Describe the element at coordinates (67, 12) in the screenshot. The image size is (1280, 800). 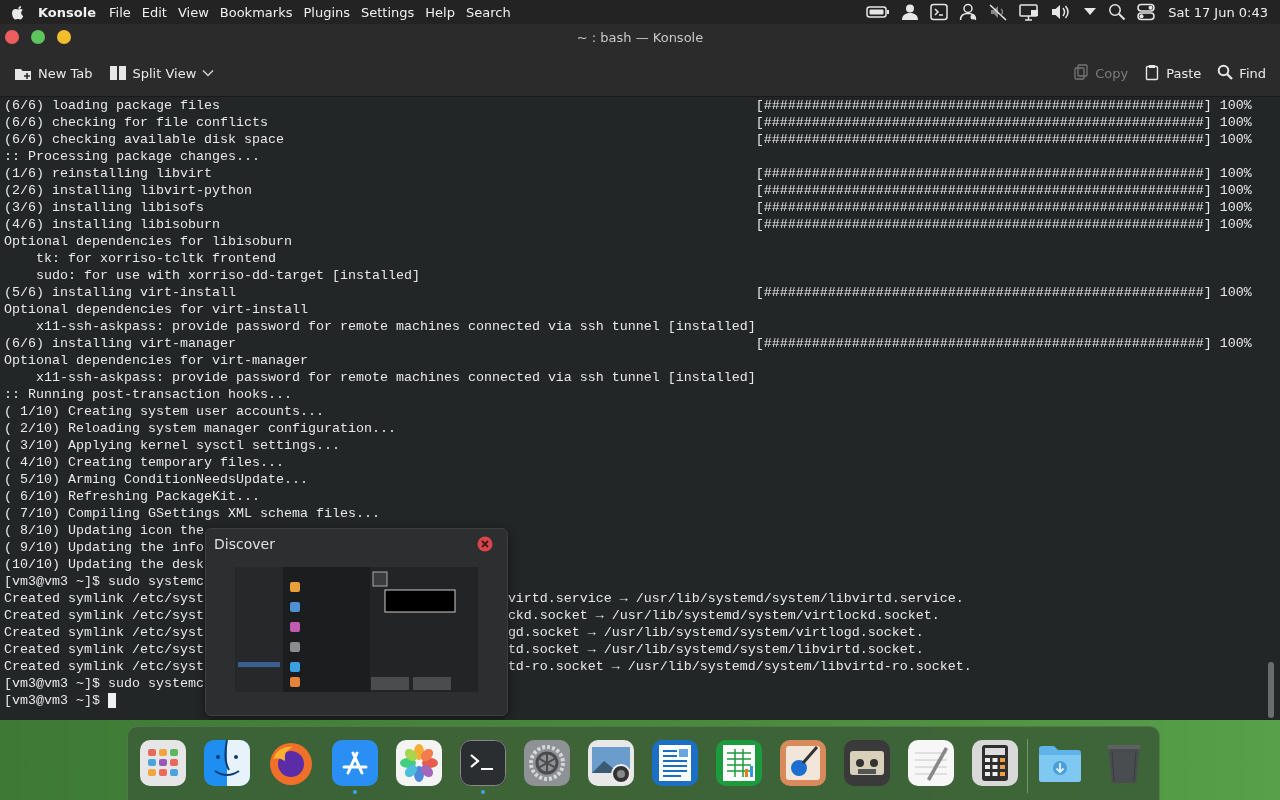
I see `app-menu: Konsole` at that location.